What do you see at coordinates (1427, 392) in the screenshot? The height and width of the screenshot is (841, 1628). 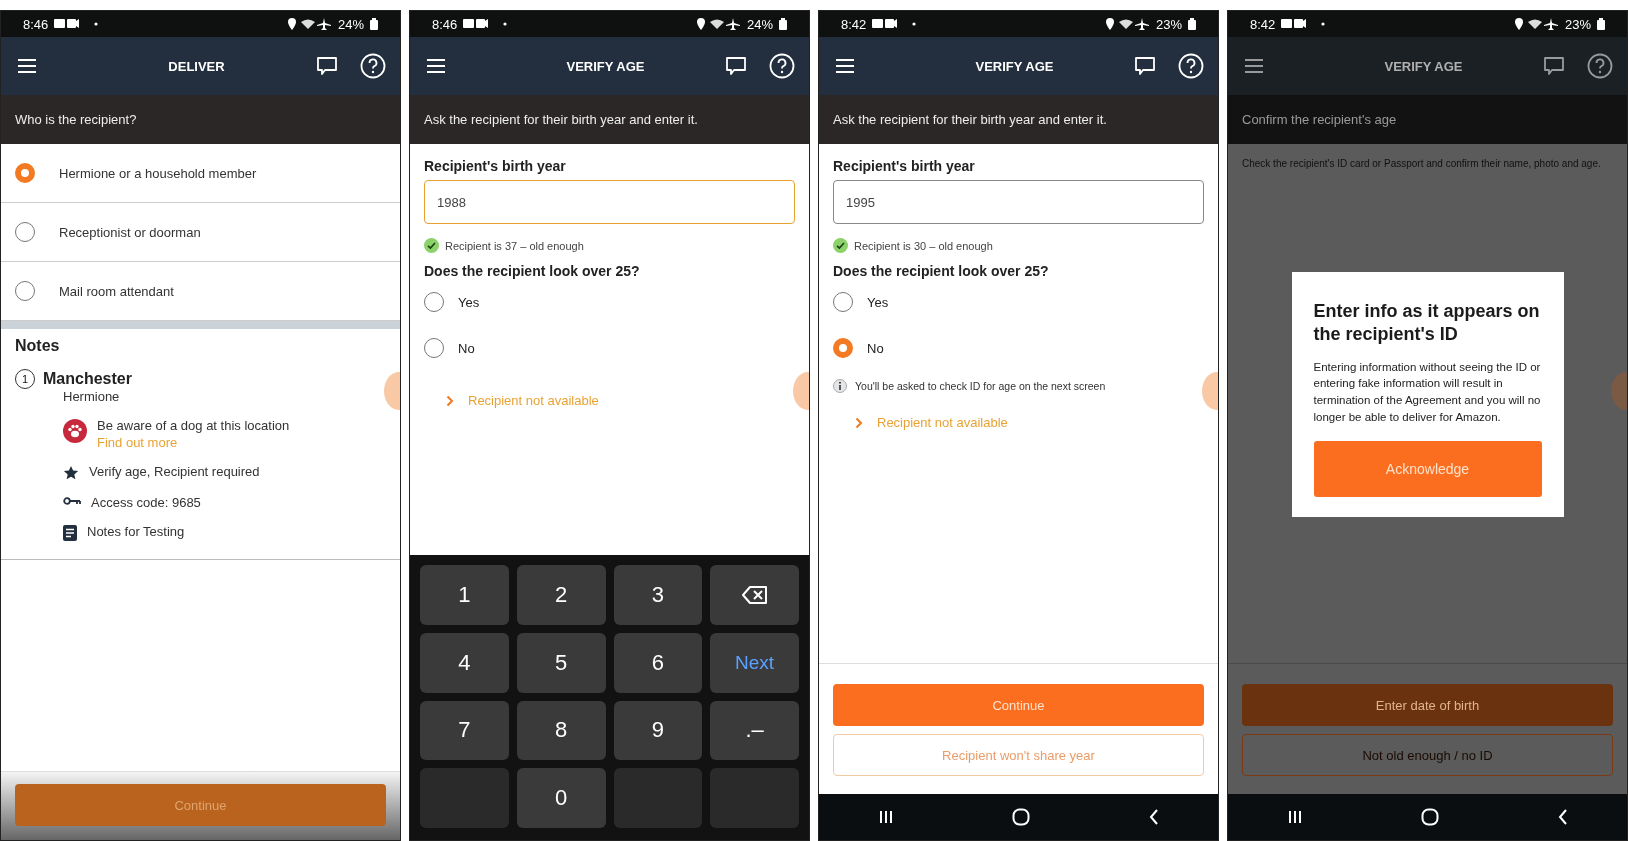 I see `dialog-text: Entering information without seeing the ID or entering fake information will result in termination of the Agreement and you will no longer be able to deliver for Amazon.` at bounding box center [1427, 392].